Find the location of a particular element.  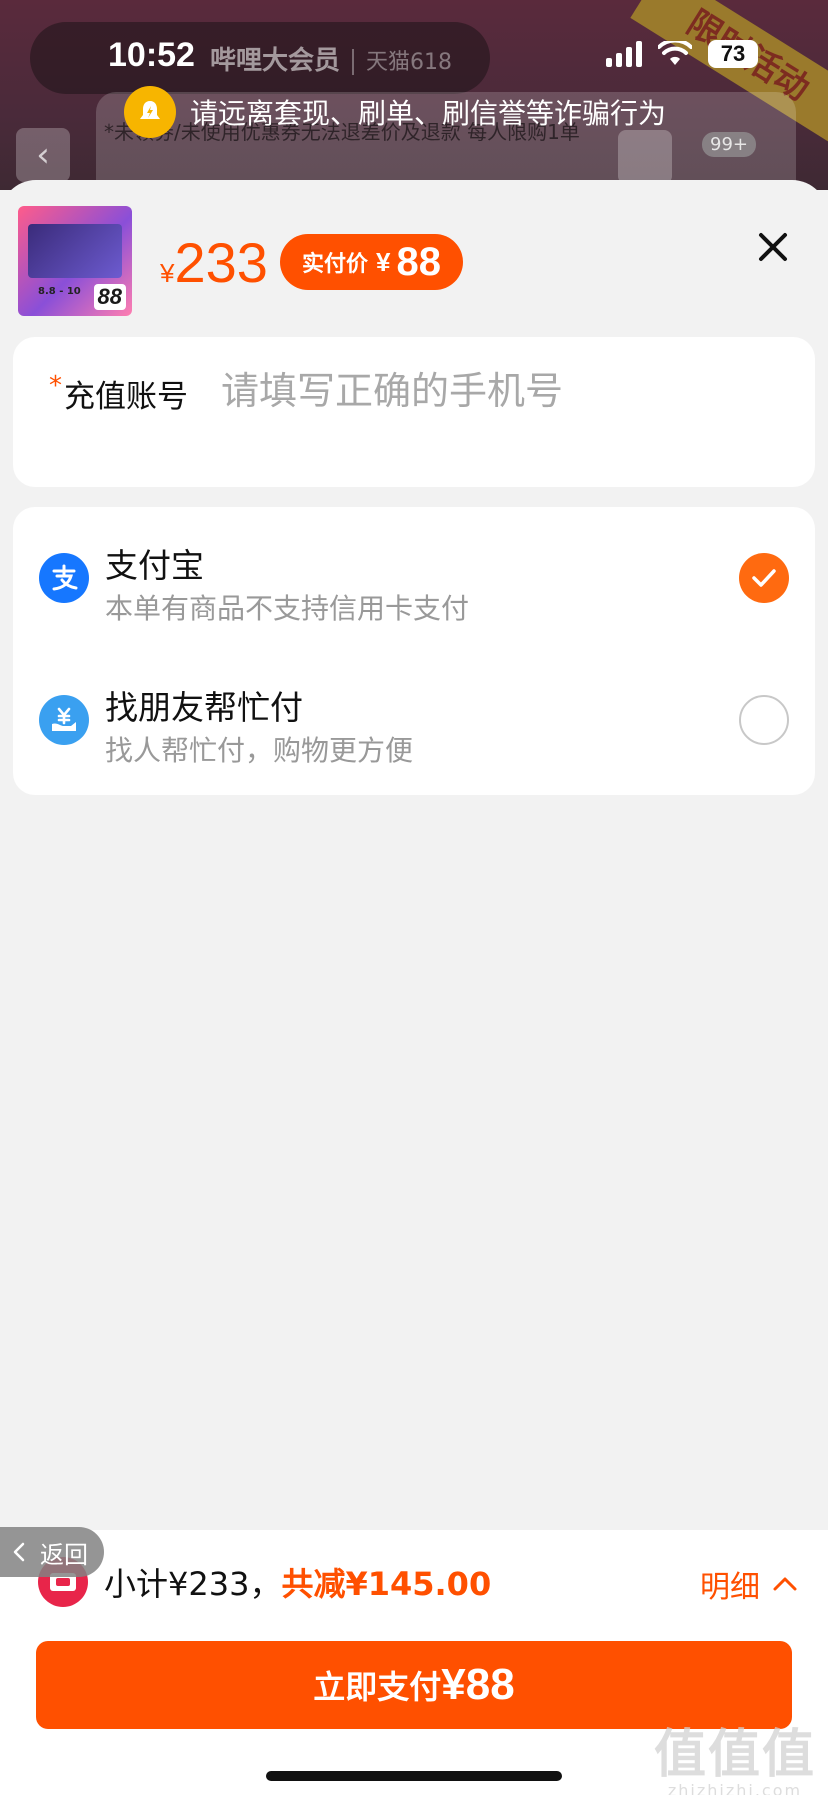

required-mark: * is located at coordinates (55, 386).